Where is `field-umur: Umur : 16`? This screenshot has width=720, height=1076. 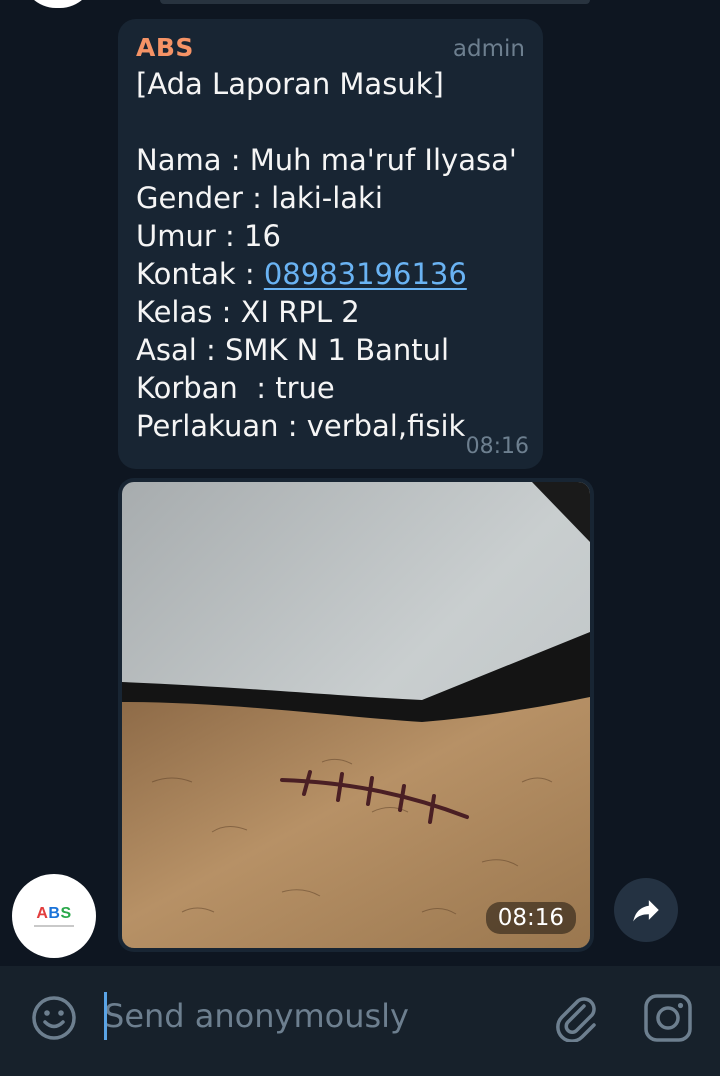 field-umur: Umur : 16 is located at coordinates (330, 236).